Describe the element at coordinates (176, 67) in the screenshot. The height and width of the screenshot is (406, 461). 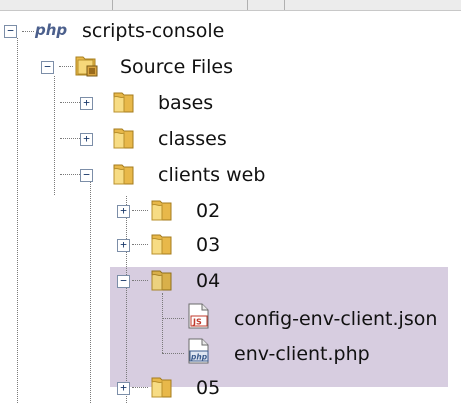
I see `source-files-label: Source Files` at that location.